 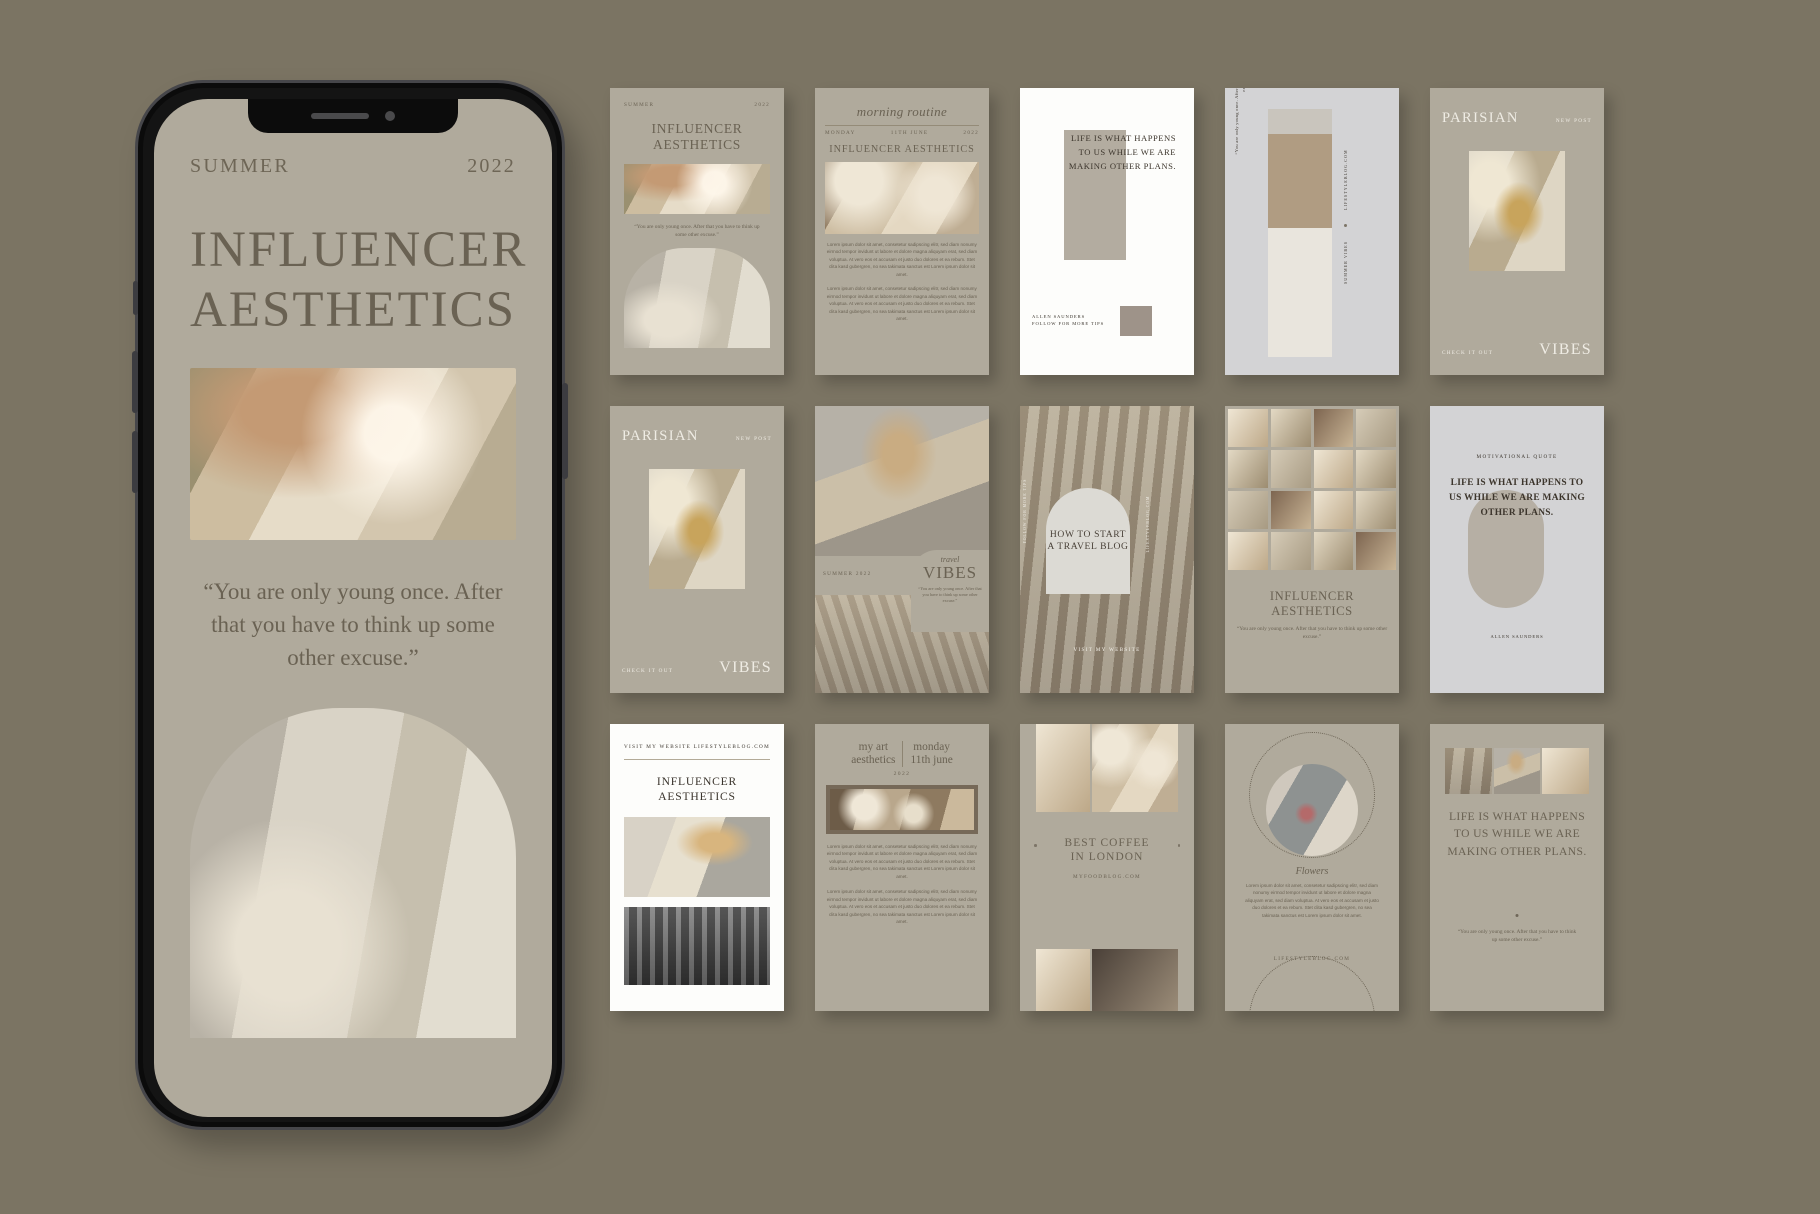 I want to click on card6-photo-perfume, so click(x=697, y=529).